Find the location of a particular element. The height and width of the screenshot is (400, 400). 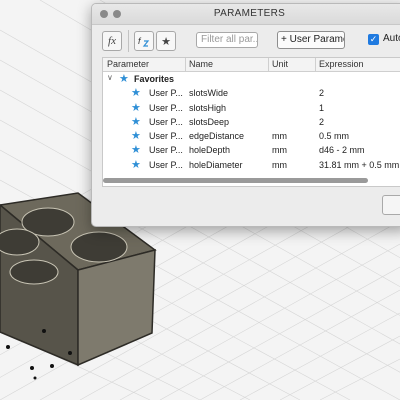

param-name: slotsHigh is located at coordinates (207, 108).